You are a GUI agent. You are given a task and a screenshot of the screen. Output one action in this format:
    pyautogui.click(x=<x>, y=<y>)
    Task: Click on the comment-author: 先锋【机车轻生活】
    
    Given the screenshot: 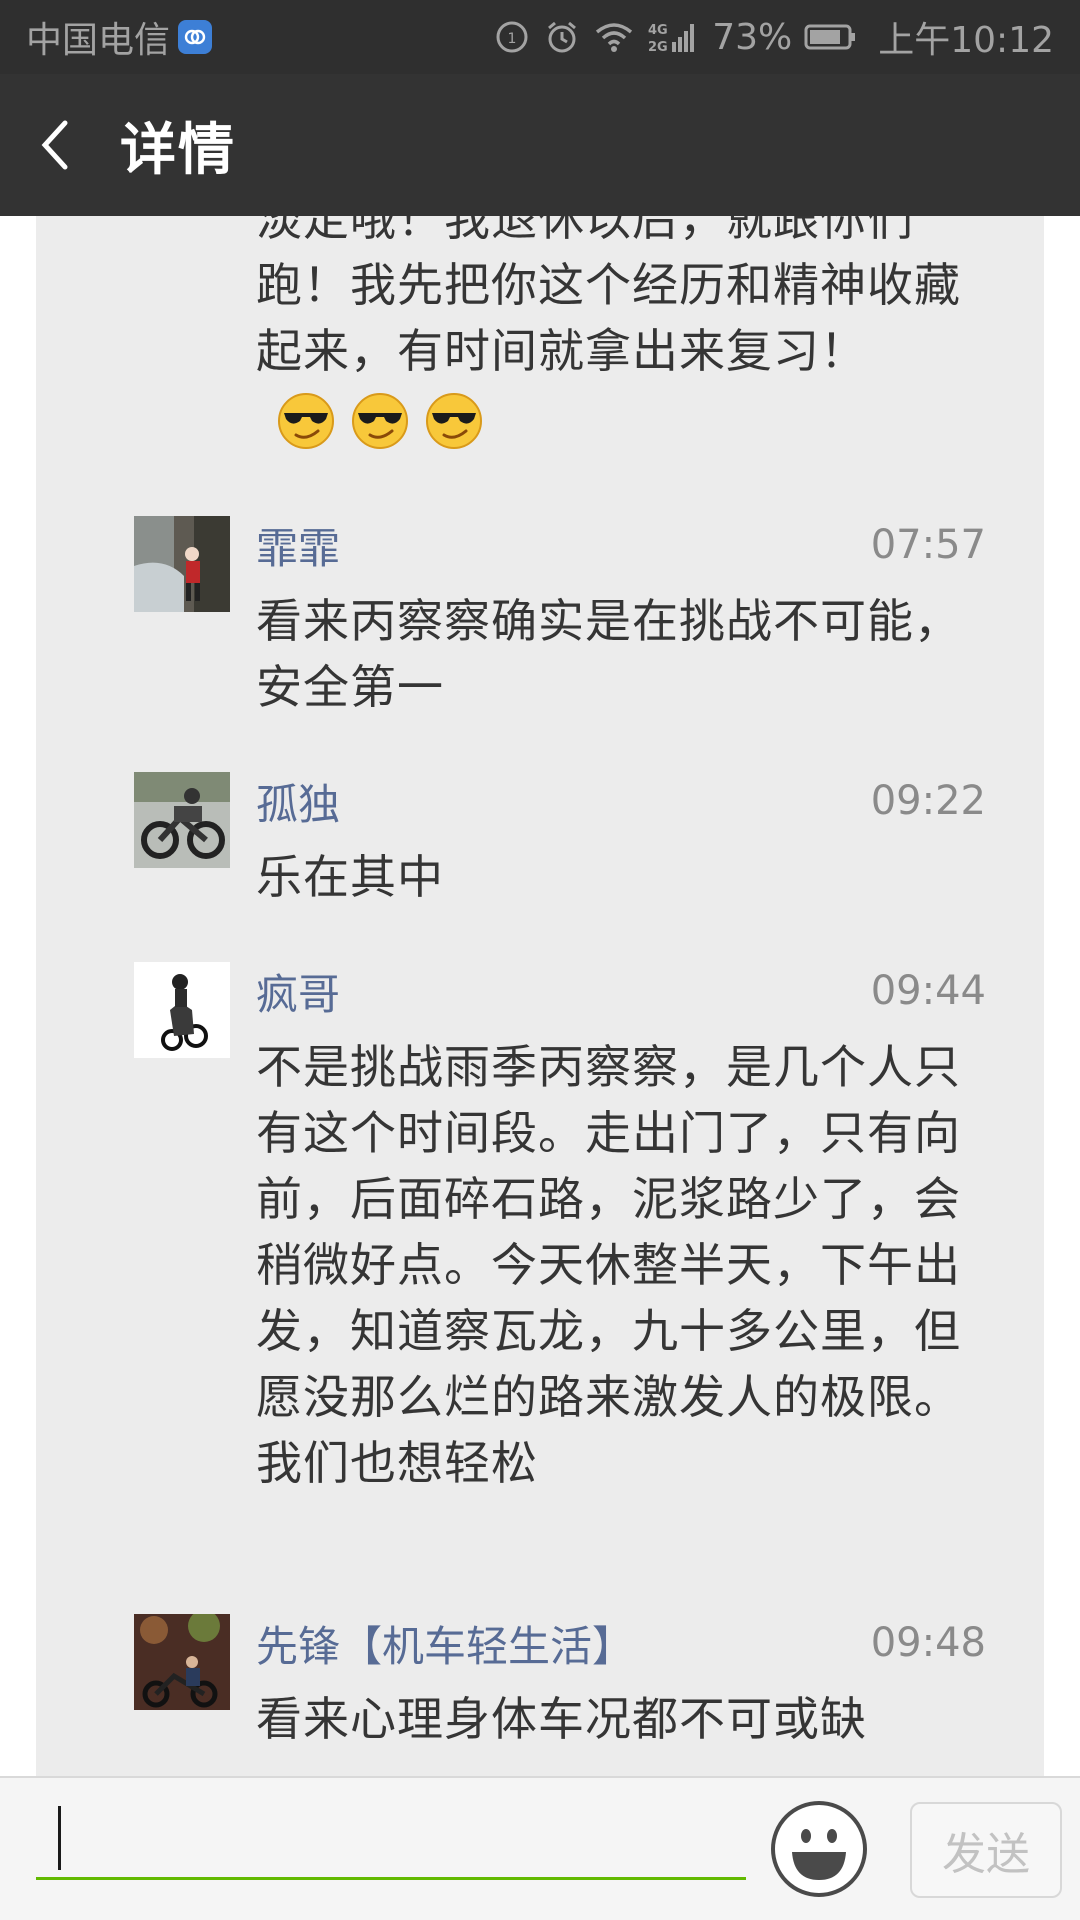 What is the action you would take?
    pyautogui.click(x=445, y=1643)
    